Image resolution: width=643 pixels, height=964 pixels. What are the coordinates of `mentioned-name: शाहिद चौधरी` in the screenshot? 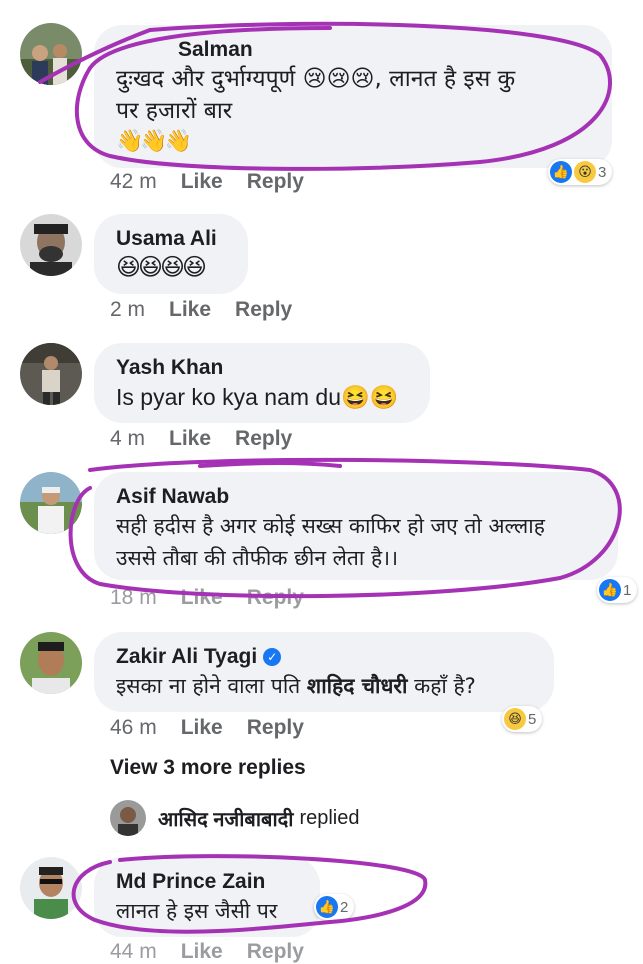 It's located at (357, 686).